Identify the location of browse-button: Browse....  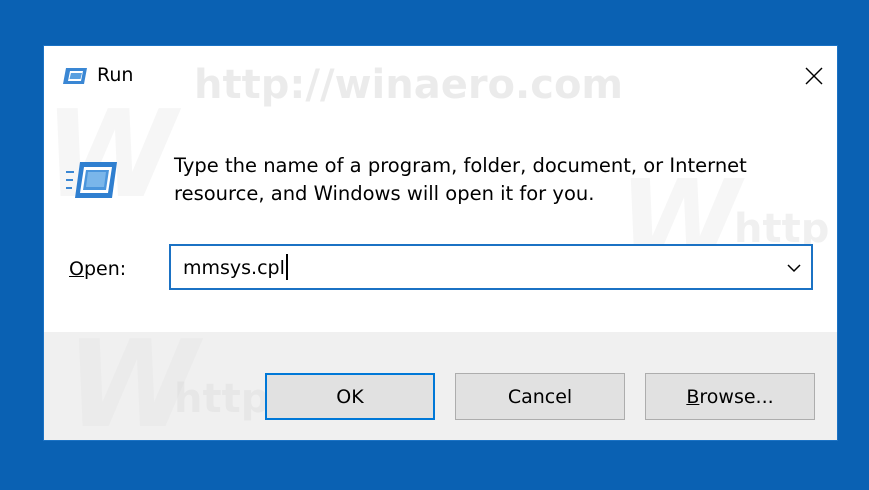
(730, 396).